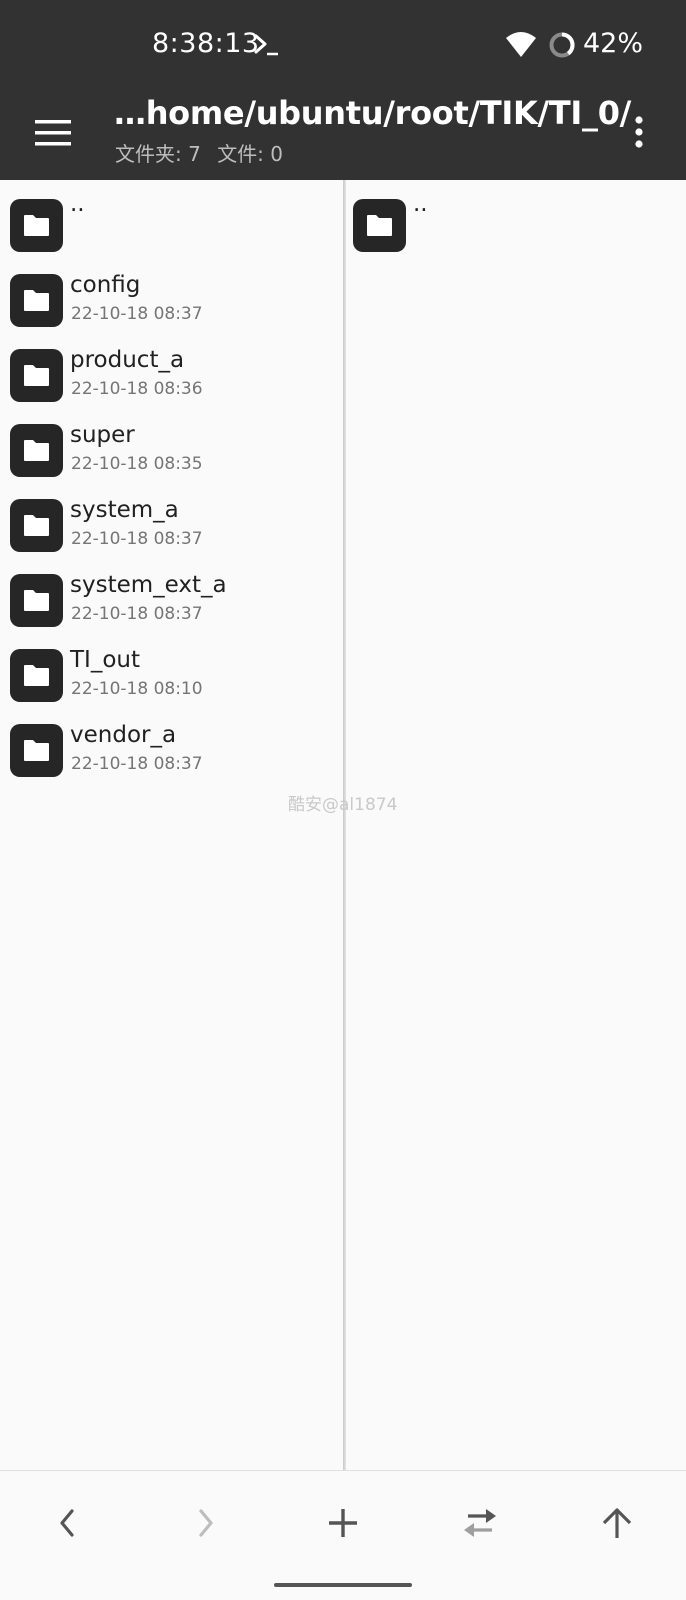 The width and height of the screenshot is (686, 1600). What do you see at coordinates (205, 1523) in the screenshot?
I see `chevron-right-icon` at bounding box center [205, 1523].